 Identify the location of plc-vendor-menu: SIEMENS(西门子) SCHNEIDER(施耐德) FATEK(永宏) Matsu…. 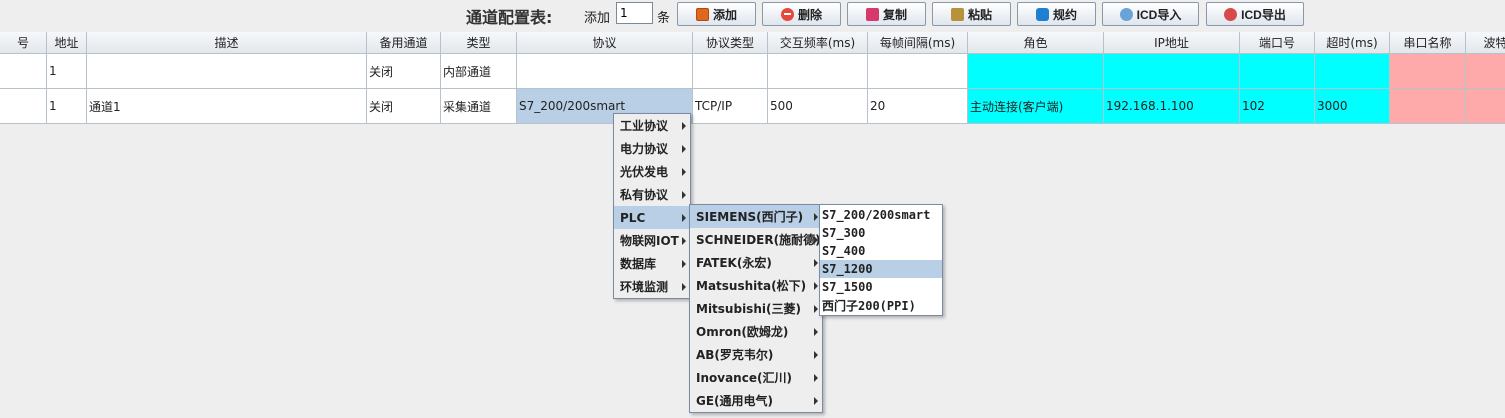
(756, 308).